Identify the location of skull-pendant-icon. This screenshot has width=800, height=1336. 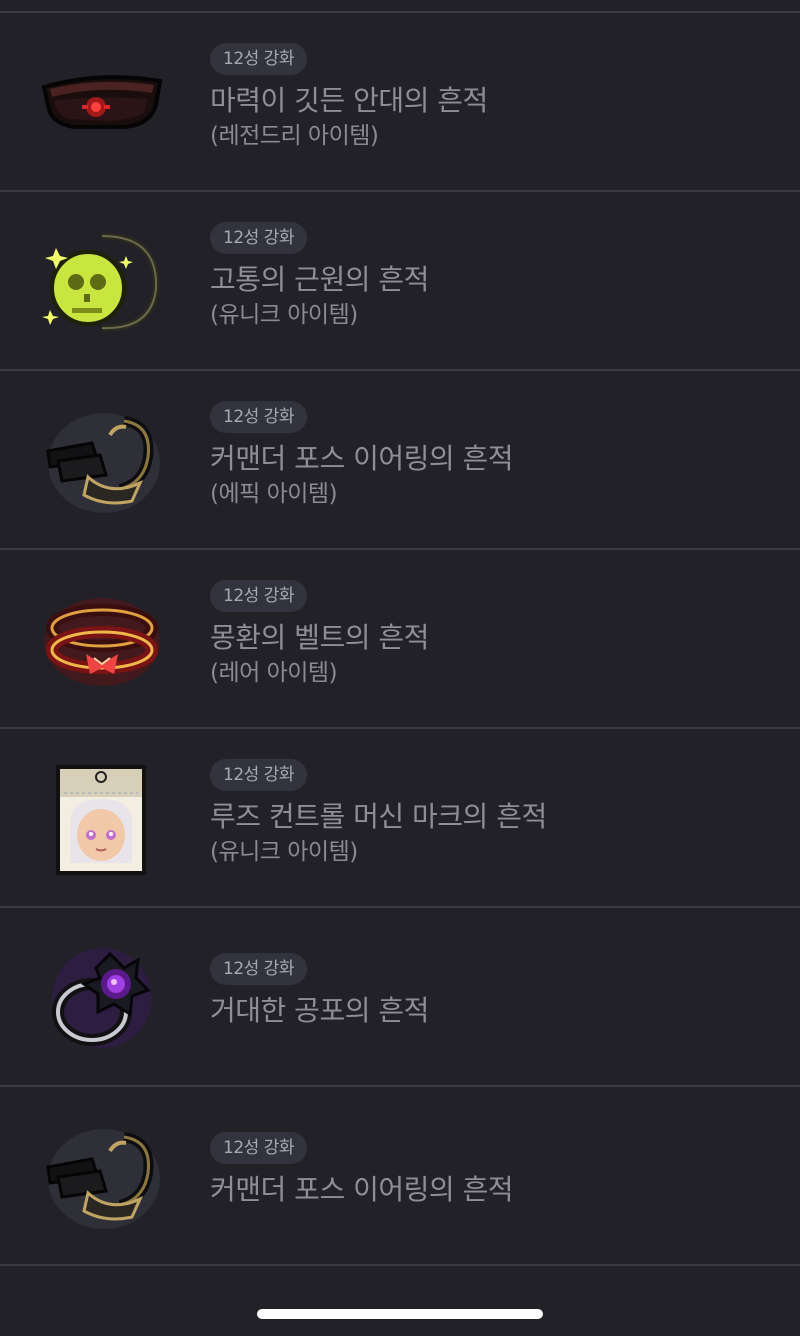
(102, 282).